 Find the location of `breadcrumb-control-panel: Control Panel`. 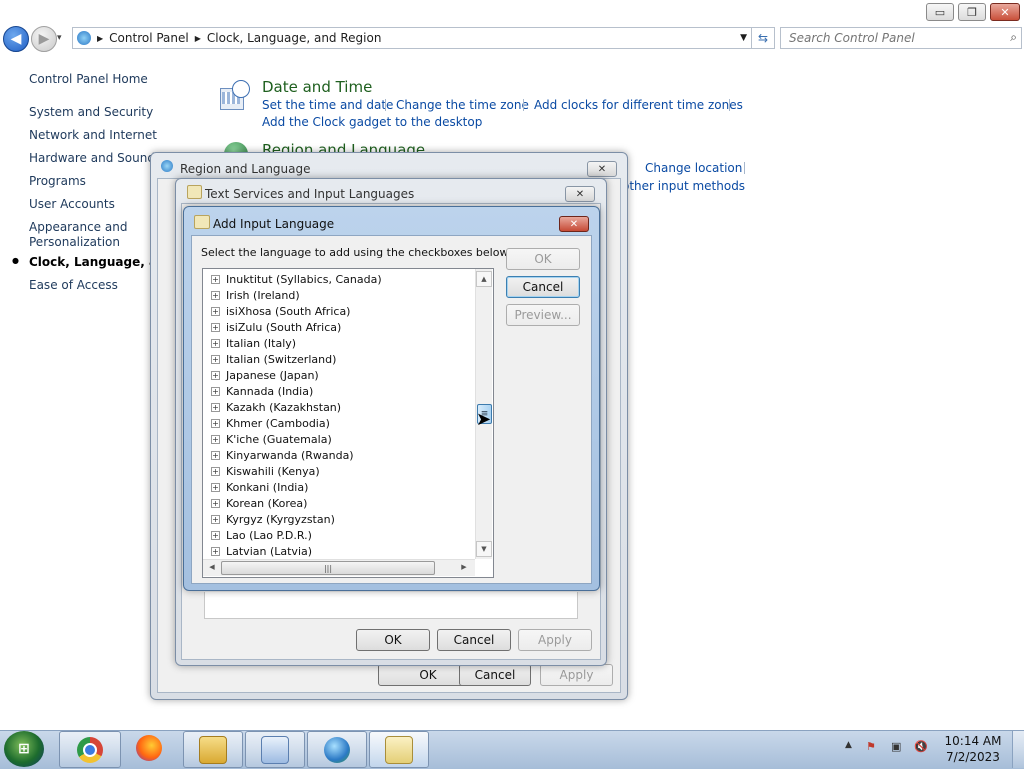

breadcrumb-control-panel: Control Panel is located at coordinates (149, 38).